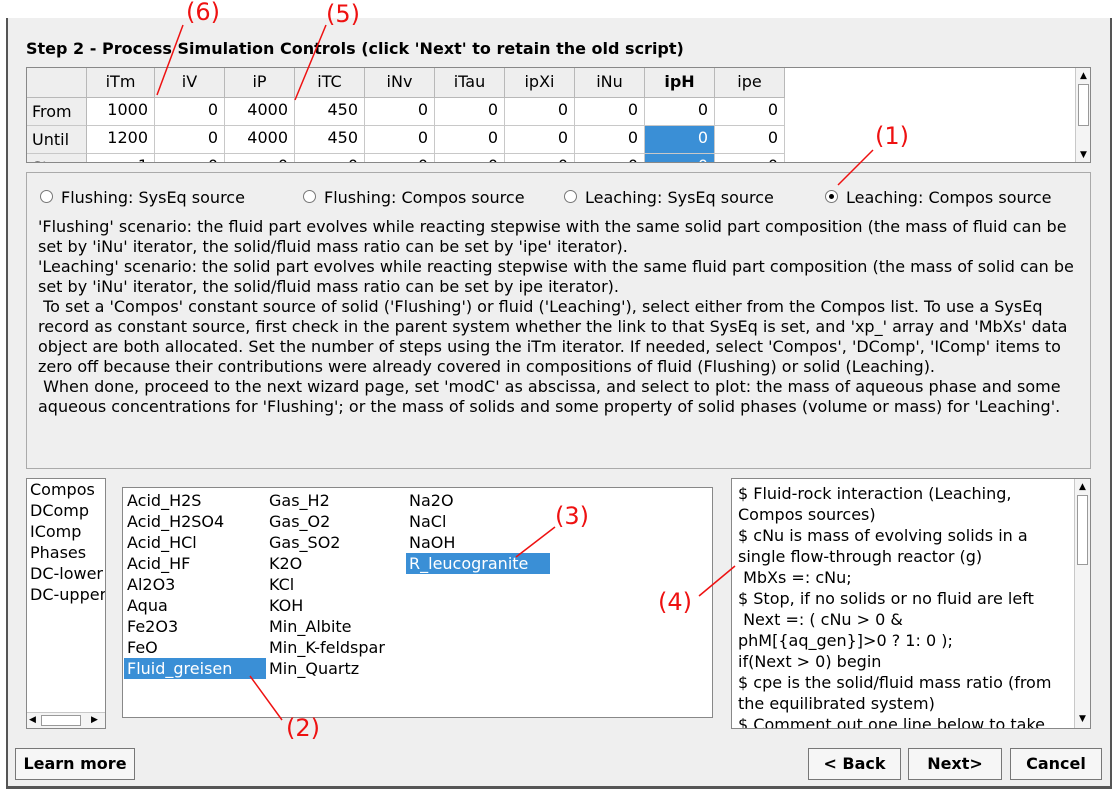  What do you see at coordinates (303, 728) in the screenshot?
I see `annotation-label-2: (2)` at bounding box center [303, 728].